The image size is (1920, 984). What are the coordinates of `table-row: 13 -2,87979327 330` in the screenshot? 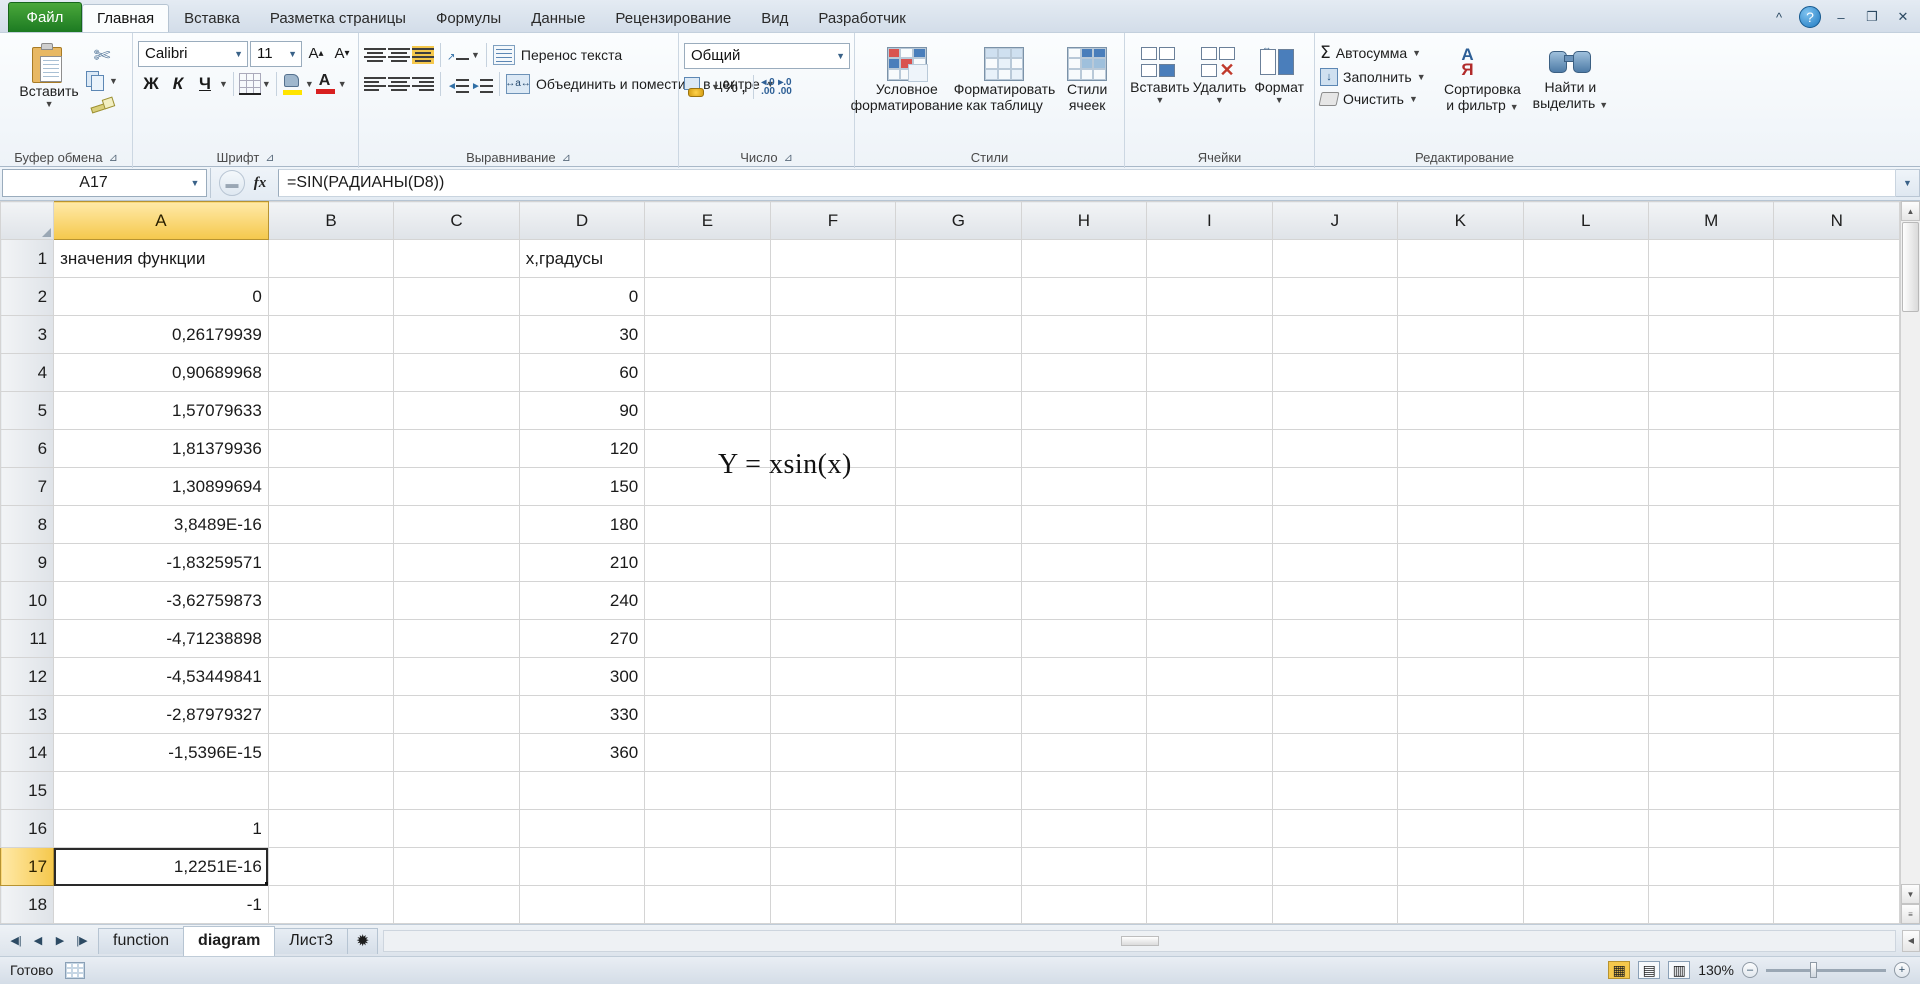 It's located at (950, 715).